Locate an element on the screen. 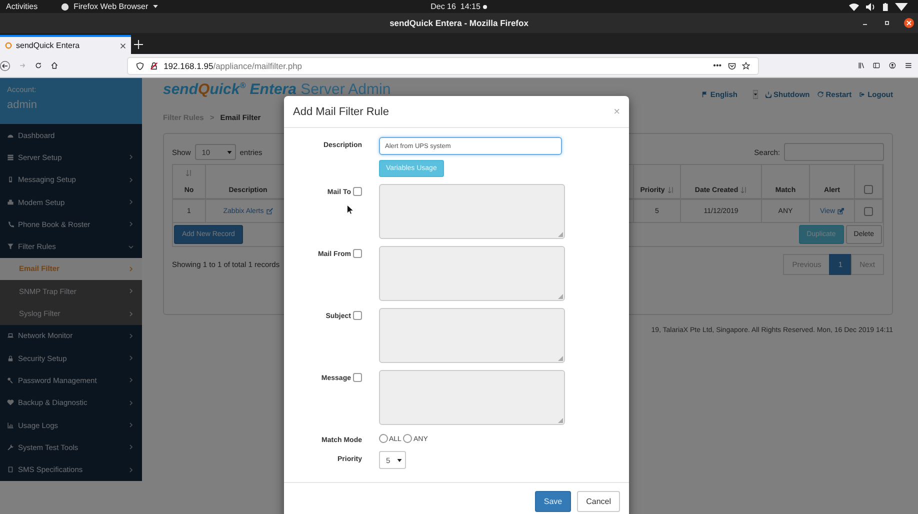  filter-icon is located at coordinates (10, 246).